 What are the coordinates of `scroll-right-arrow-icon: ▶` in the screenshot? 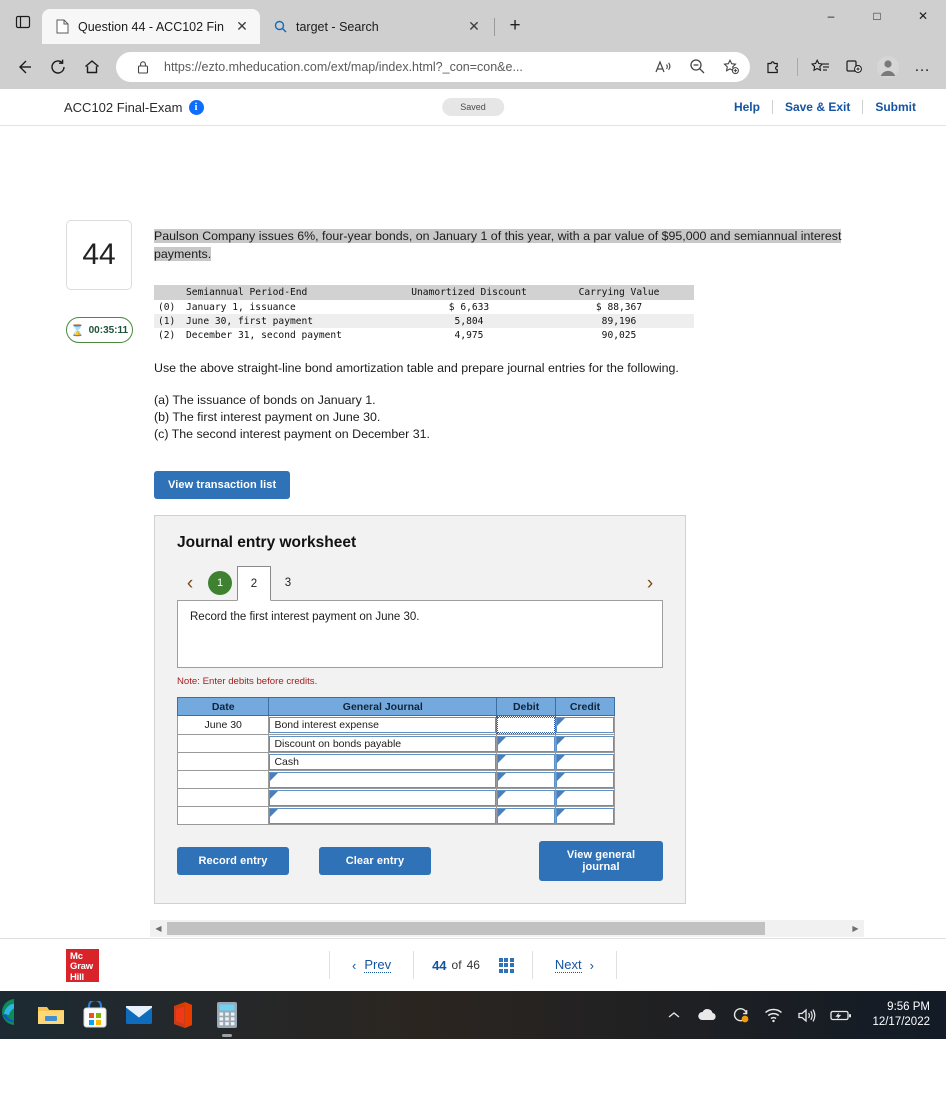 It's located at (855, 928).